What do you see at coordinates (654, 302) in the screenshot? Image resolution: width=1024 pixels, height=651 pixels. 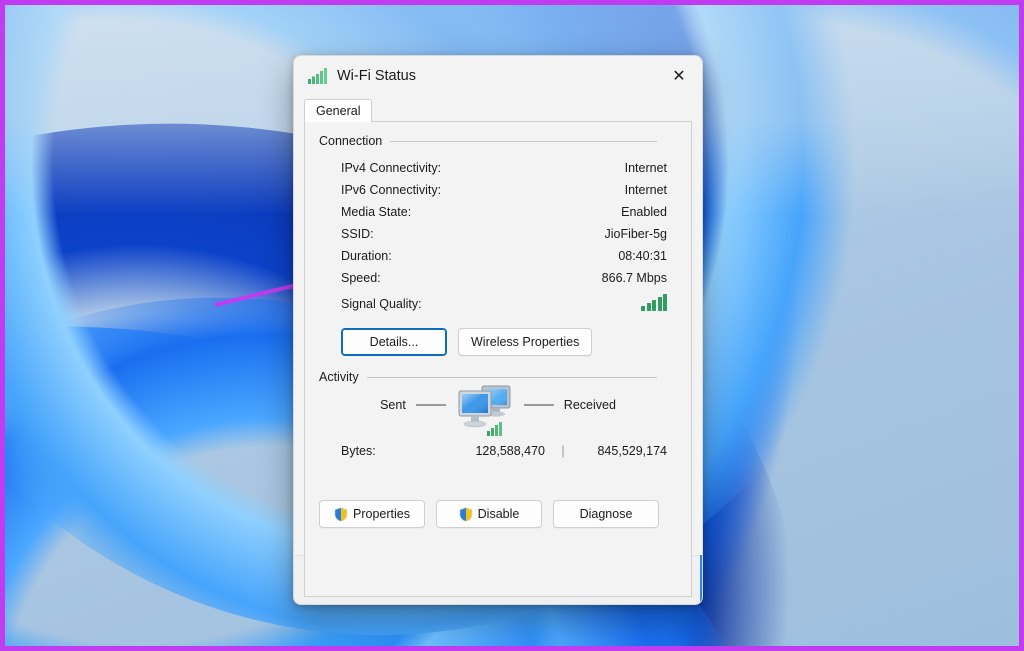 I see `signal-strength-icon` at bounding box center [654, 302].